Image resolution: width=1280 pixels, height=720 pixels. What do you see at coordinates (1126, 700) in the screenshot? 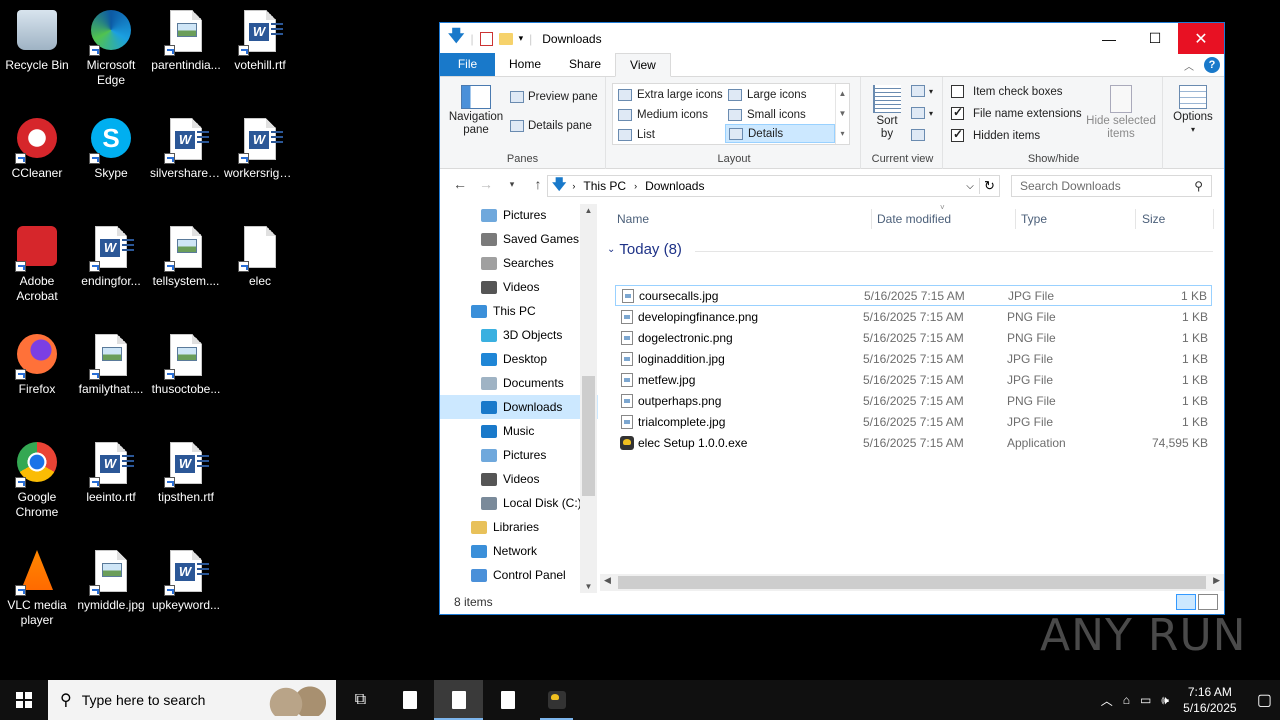
I see `network-tray-icon: ⌂` at bounding box center [1126, 700].